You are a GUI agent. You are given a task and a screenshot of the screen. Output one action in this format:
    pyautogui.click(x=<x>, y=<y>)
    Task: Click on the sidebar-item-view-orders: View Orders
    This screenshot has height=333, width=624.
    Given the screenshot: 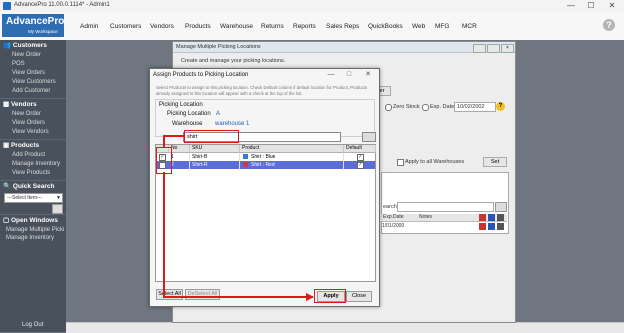 What is the action you would take?
    pyautogui.click(x=28, y=73)
    